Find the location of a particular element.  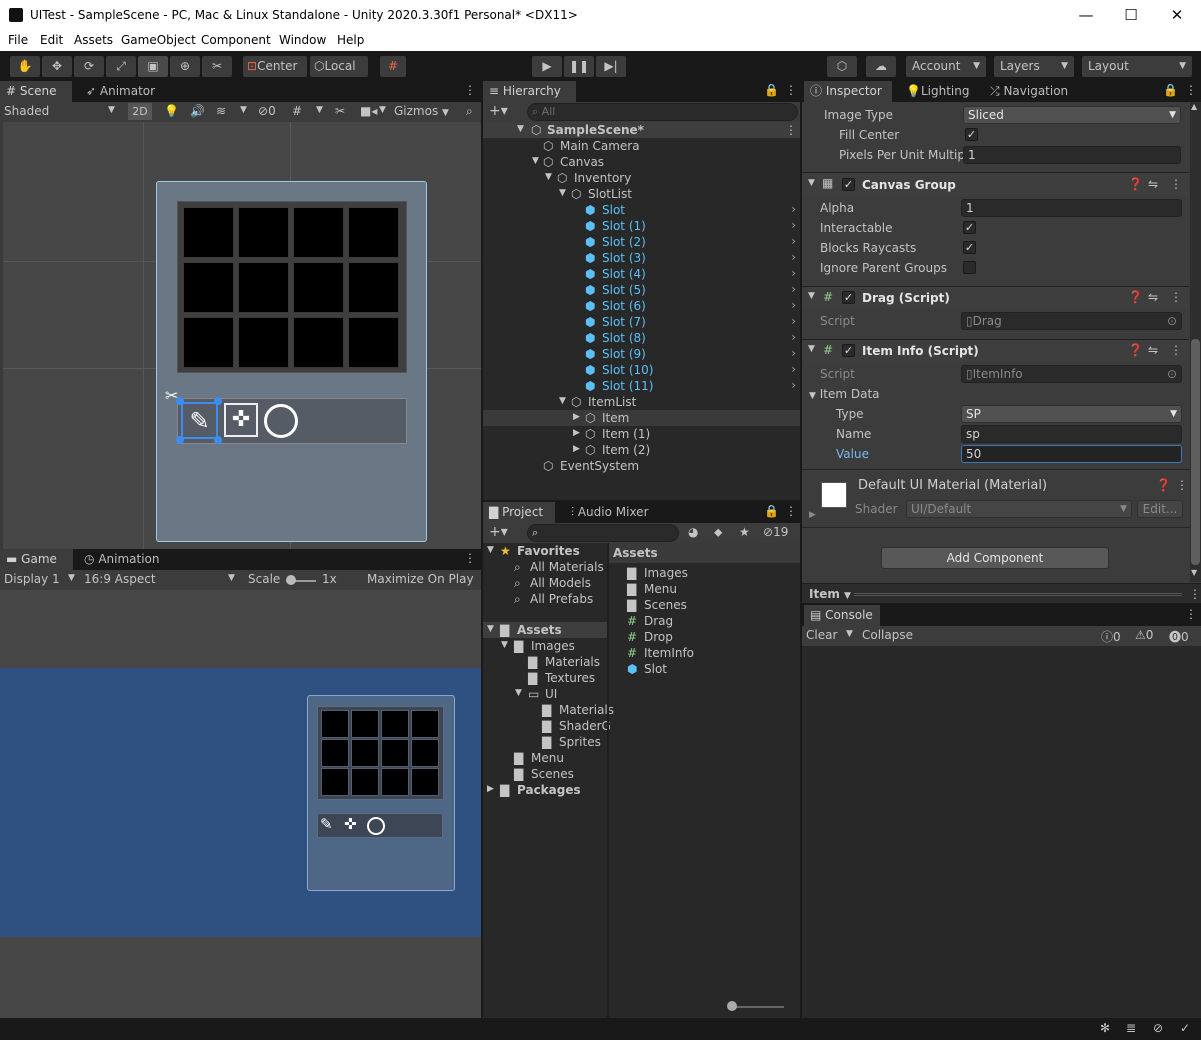

icon-size-slider-thumb is located at coordinates (732, 1006).